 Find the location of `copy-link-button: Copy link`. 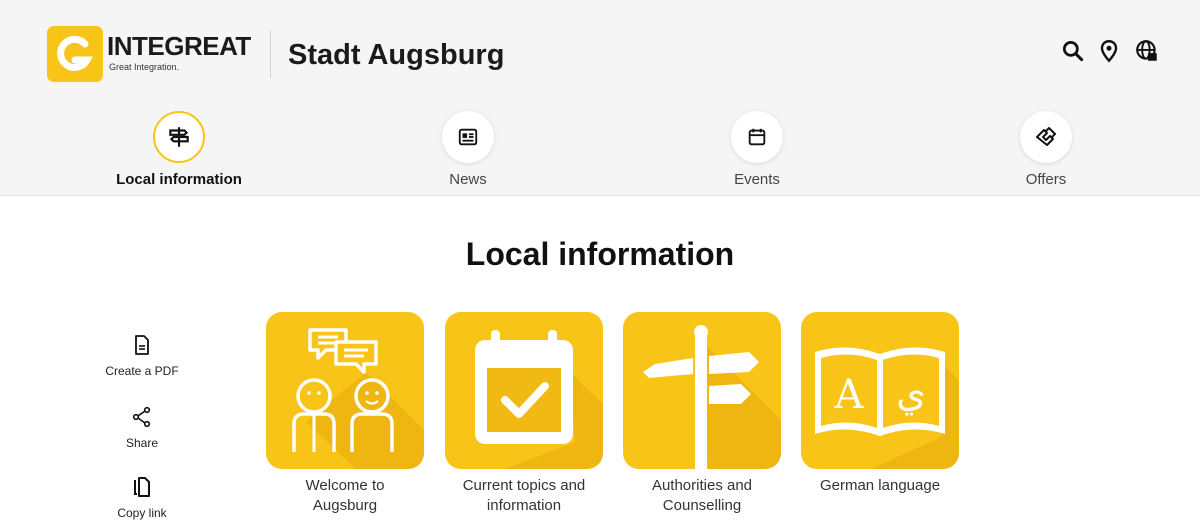

copy-link-button: Copy link is located at coordinates (142, 497).